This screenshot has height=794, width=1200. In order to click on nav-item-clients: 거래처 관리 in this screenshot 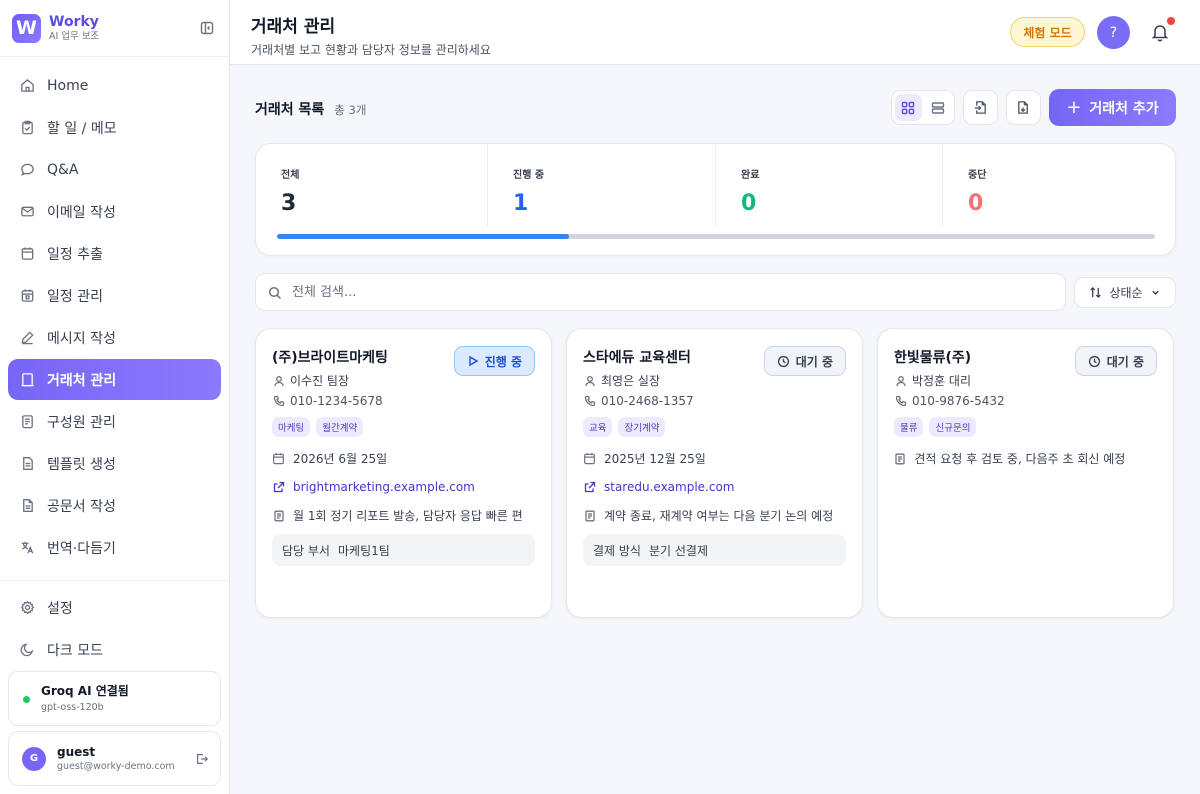, I will do `click(114, 379)`.